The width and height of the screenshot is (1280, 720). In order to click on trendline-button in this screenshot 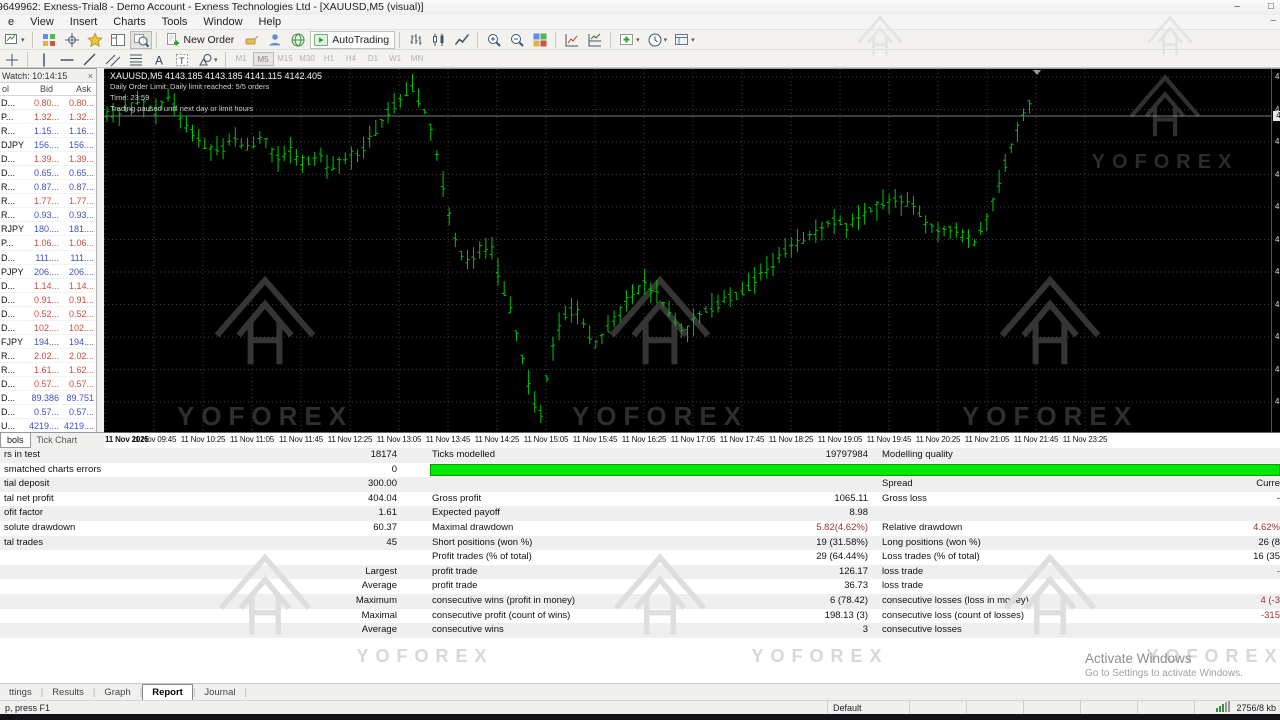, I will do `click(90, 60)`.